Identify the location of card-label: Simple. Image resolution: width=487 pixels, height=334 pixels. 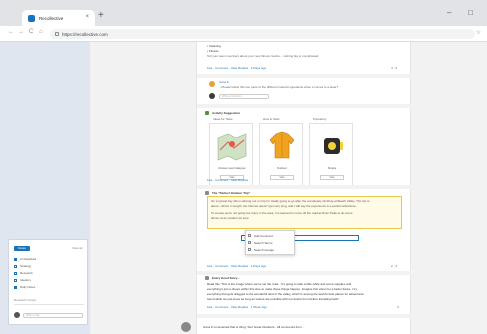
(332, 168).